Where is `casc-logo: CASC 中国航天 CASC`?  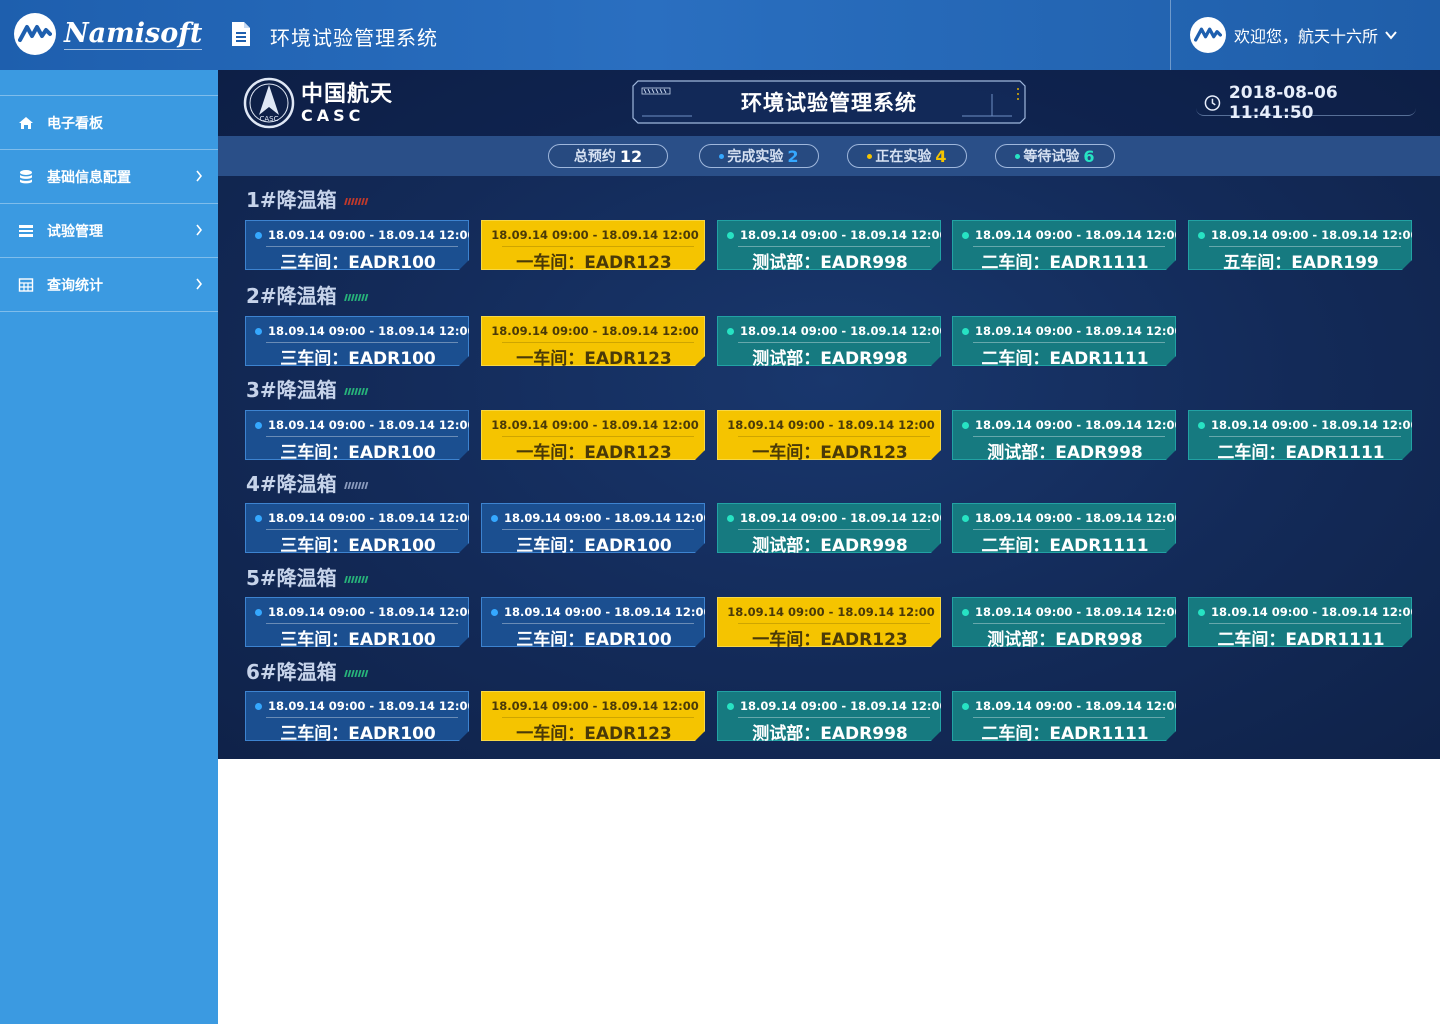
casc-logo: CASC 中国航天 CASC is located at coordinates (318, 103).